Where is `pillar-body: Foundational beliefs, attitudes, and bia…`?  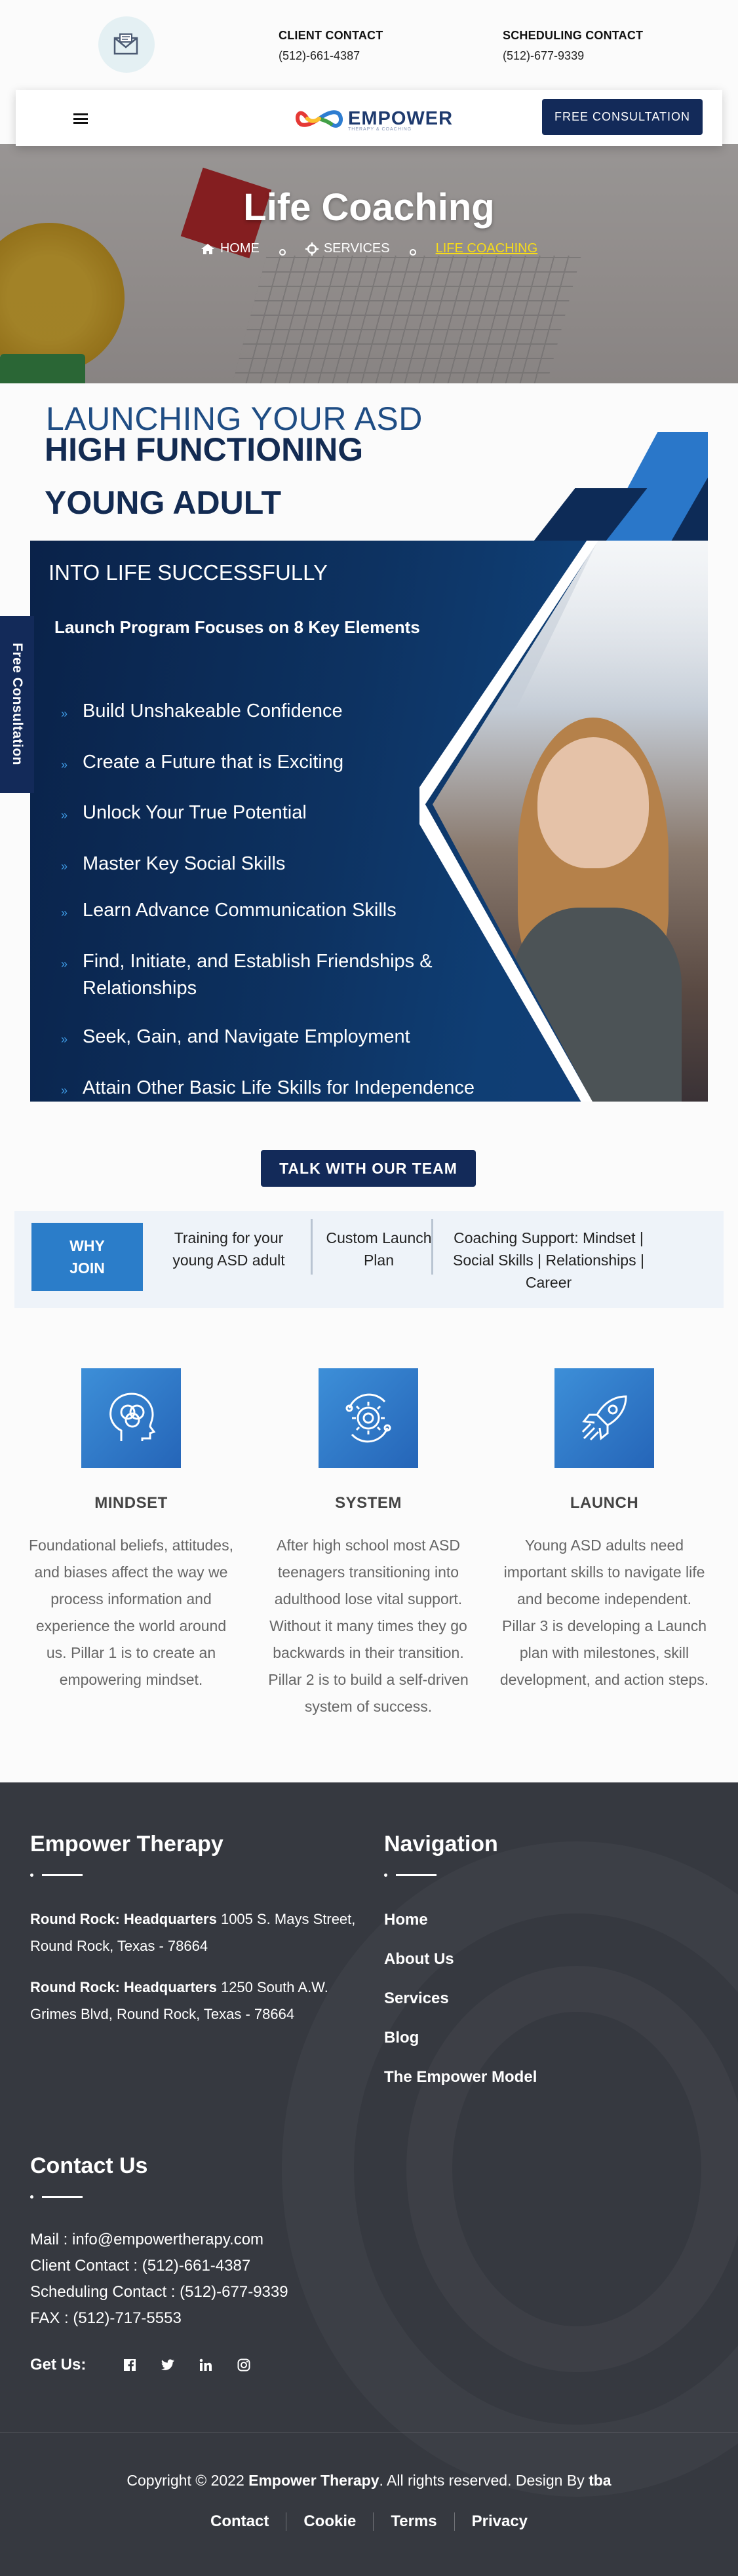
pillar-body: Foundational beliefs, attitudes, and bia… is located at coordinates (131, 1612).